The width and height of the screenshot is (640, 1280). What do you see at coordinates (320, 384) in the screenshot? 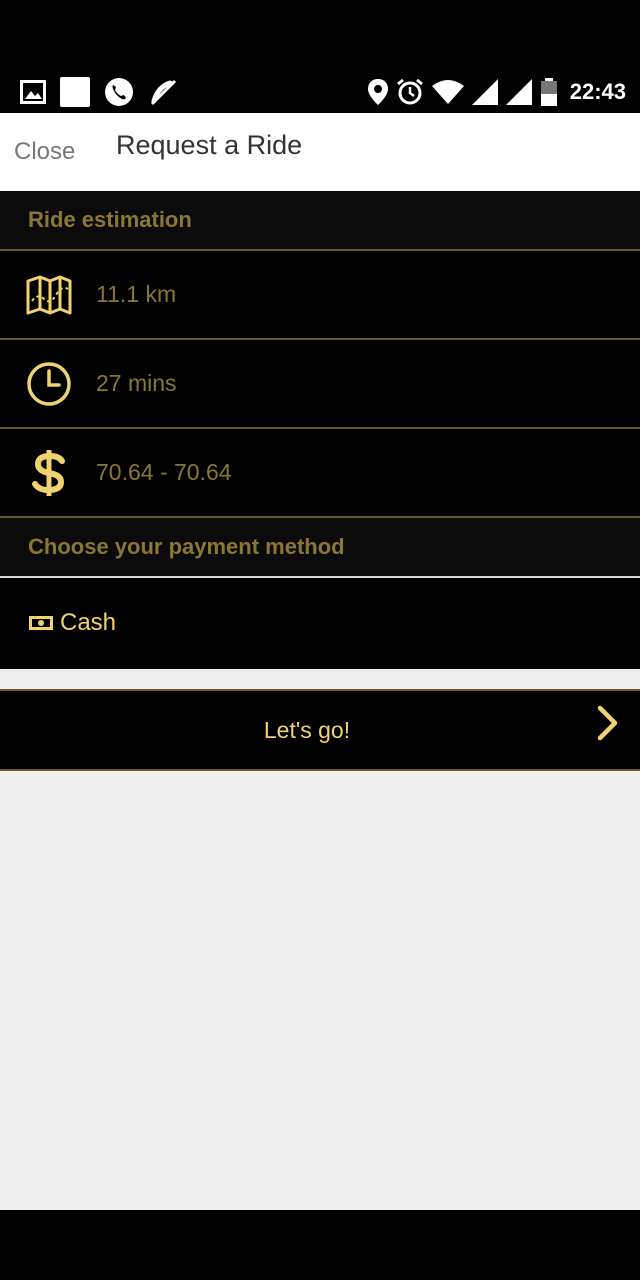
I see `duration-row: 27 mins` at bounding box center [320, 384].